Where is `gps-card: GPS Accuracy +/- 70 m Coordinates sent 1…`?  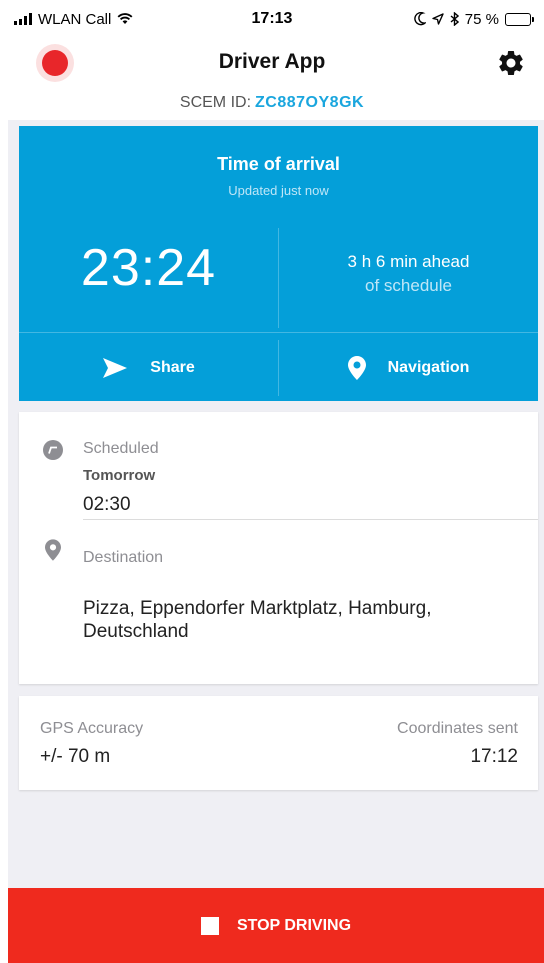
gps-card: GPS Accuracy +/- 70 m Coordinates sent 1… is located at coordinates (278, 743).